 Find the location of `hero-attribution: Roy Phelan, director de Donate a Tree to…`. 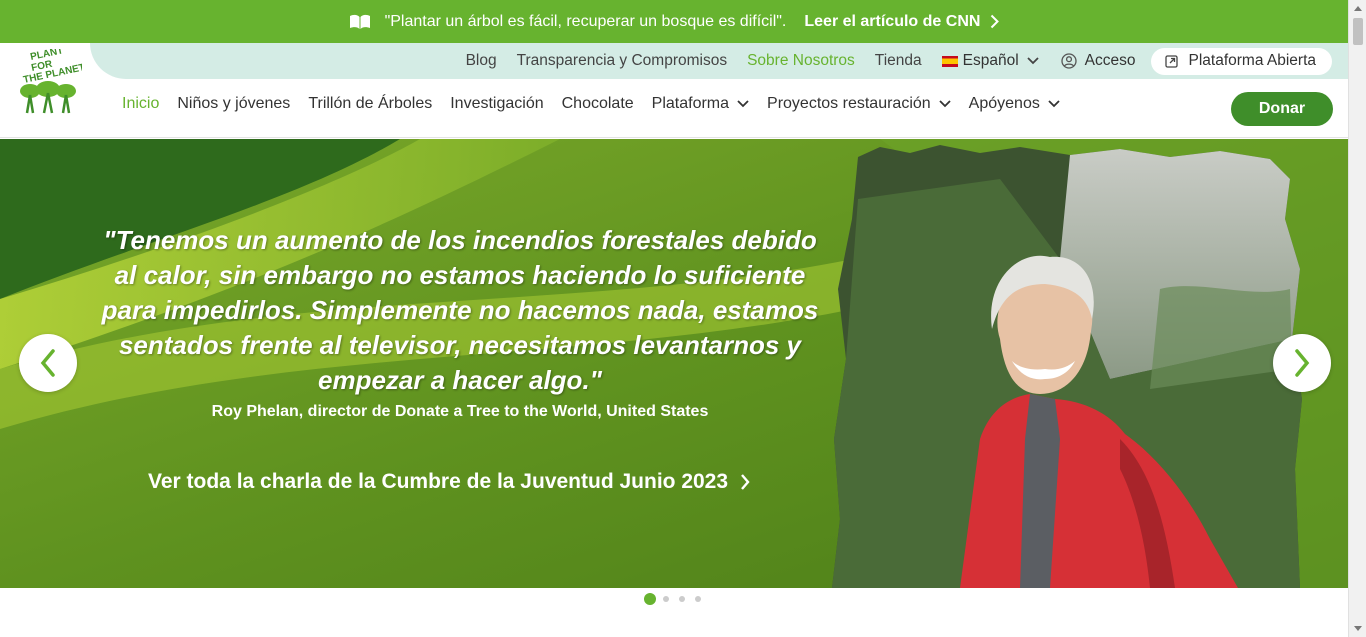

hero-attribution: Roy Phelan, director de Donate a Tree to… is located at coordinates (460, 411).